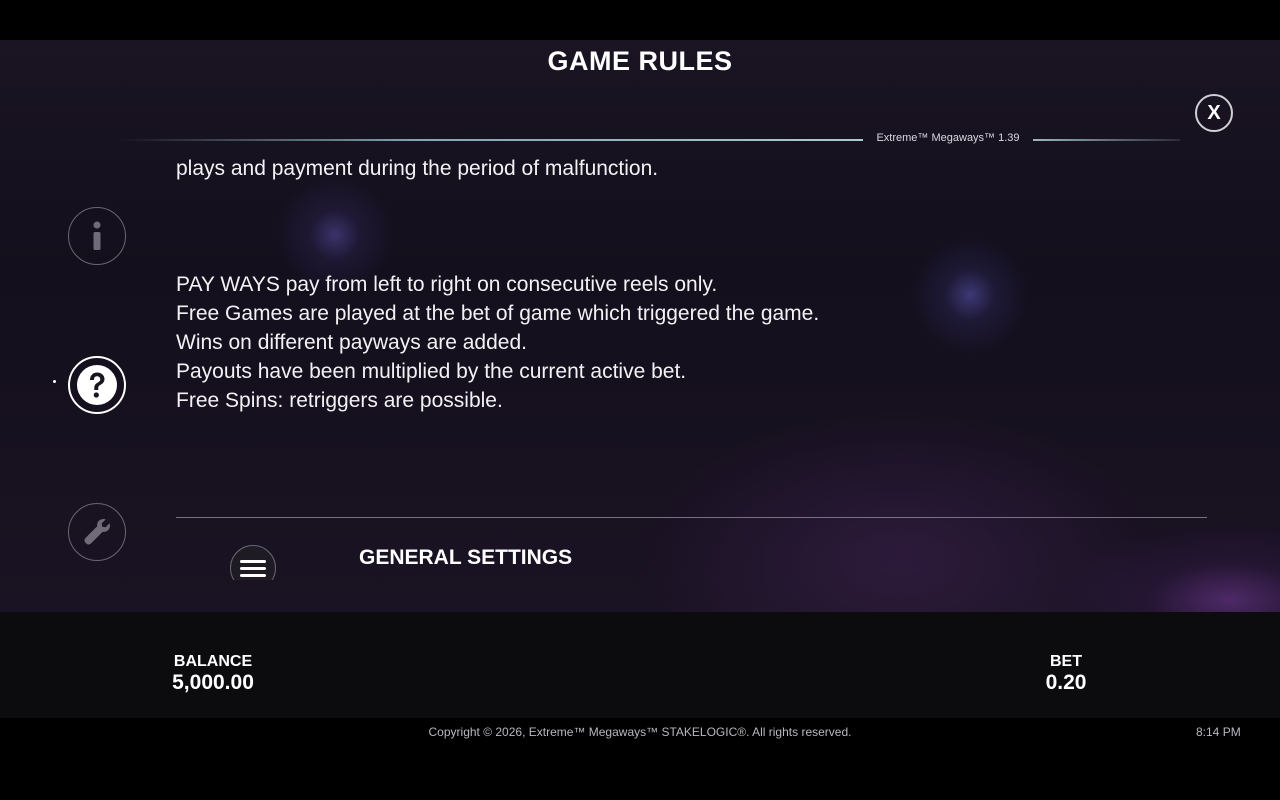 Image resolution: width=1280 pixels, height=800 pixels. What do you see at coordinates (1066, 661) in the screenshot?
I see `bet-label: BET` at bounding box center [1066, 661].